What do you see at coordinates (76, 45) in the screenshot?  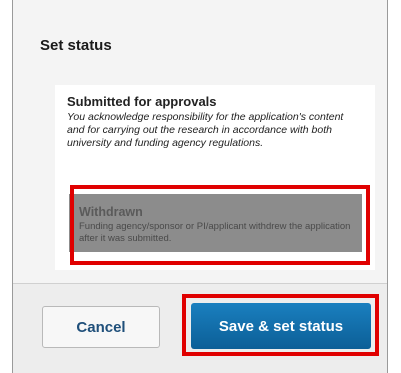 I see `dialog-title: Set status` at bounding box center [76, 45].